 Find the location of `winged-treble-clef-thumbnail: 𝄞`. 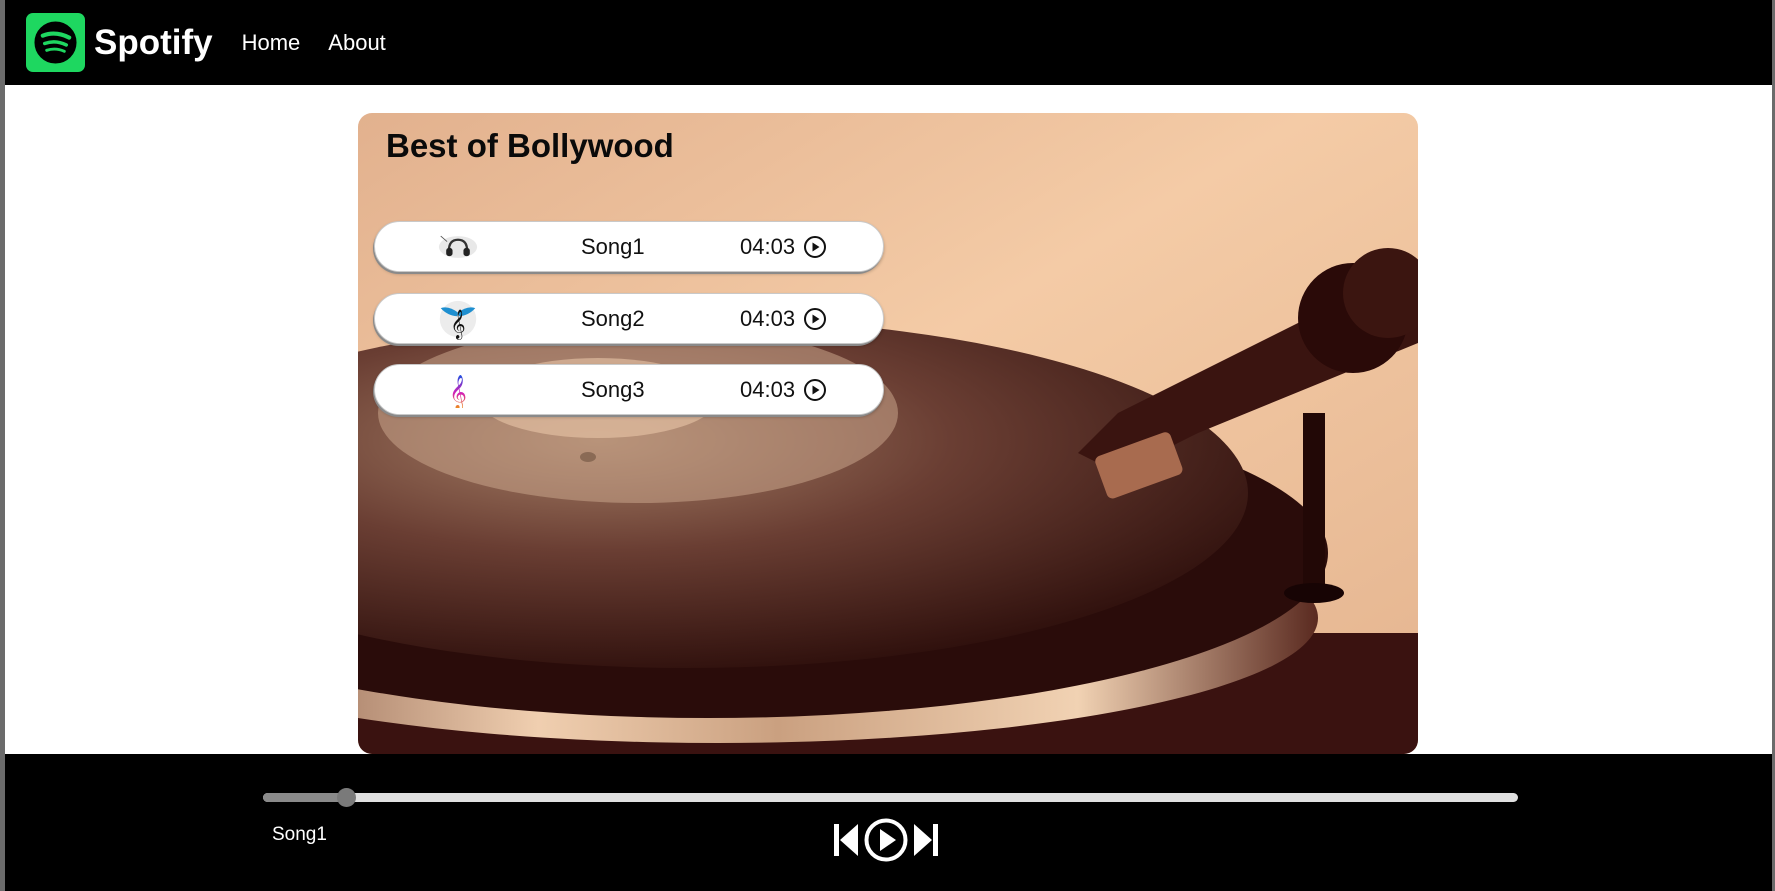

winged-treble-clef-thumbnail: 𝄞 is located at coordinates (458, 319).